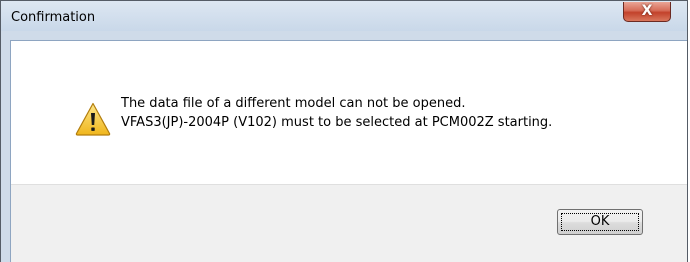  I want to click on close-icon: X, so click(647, 11).